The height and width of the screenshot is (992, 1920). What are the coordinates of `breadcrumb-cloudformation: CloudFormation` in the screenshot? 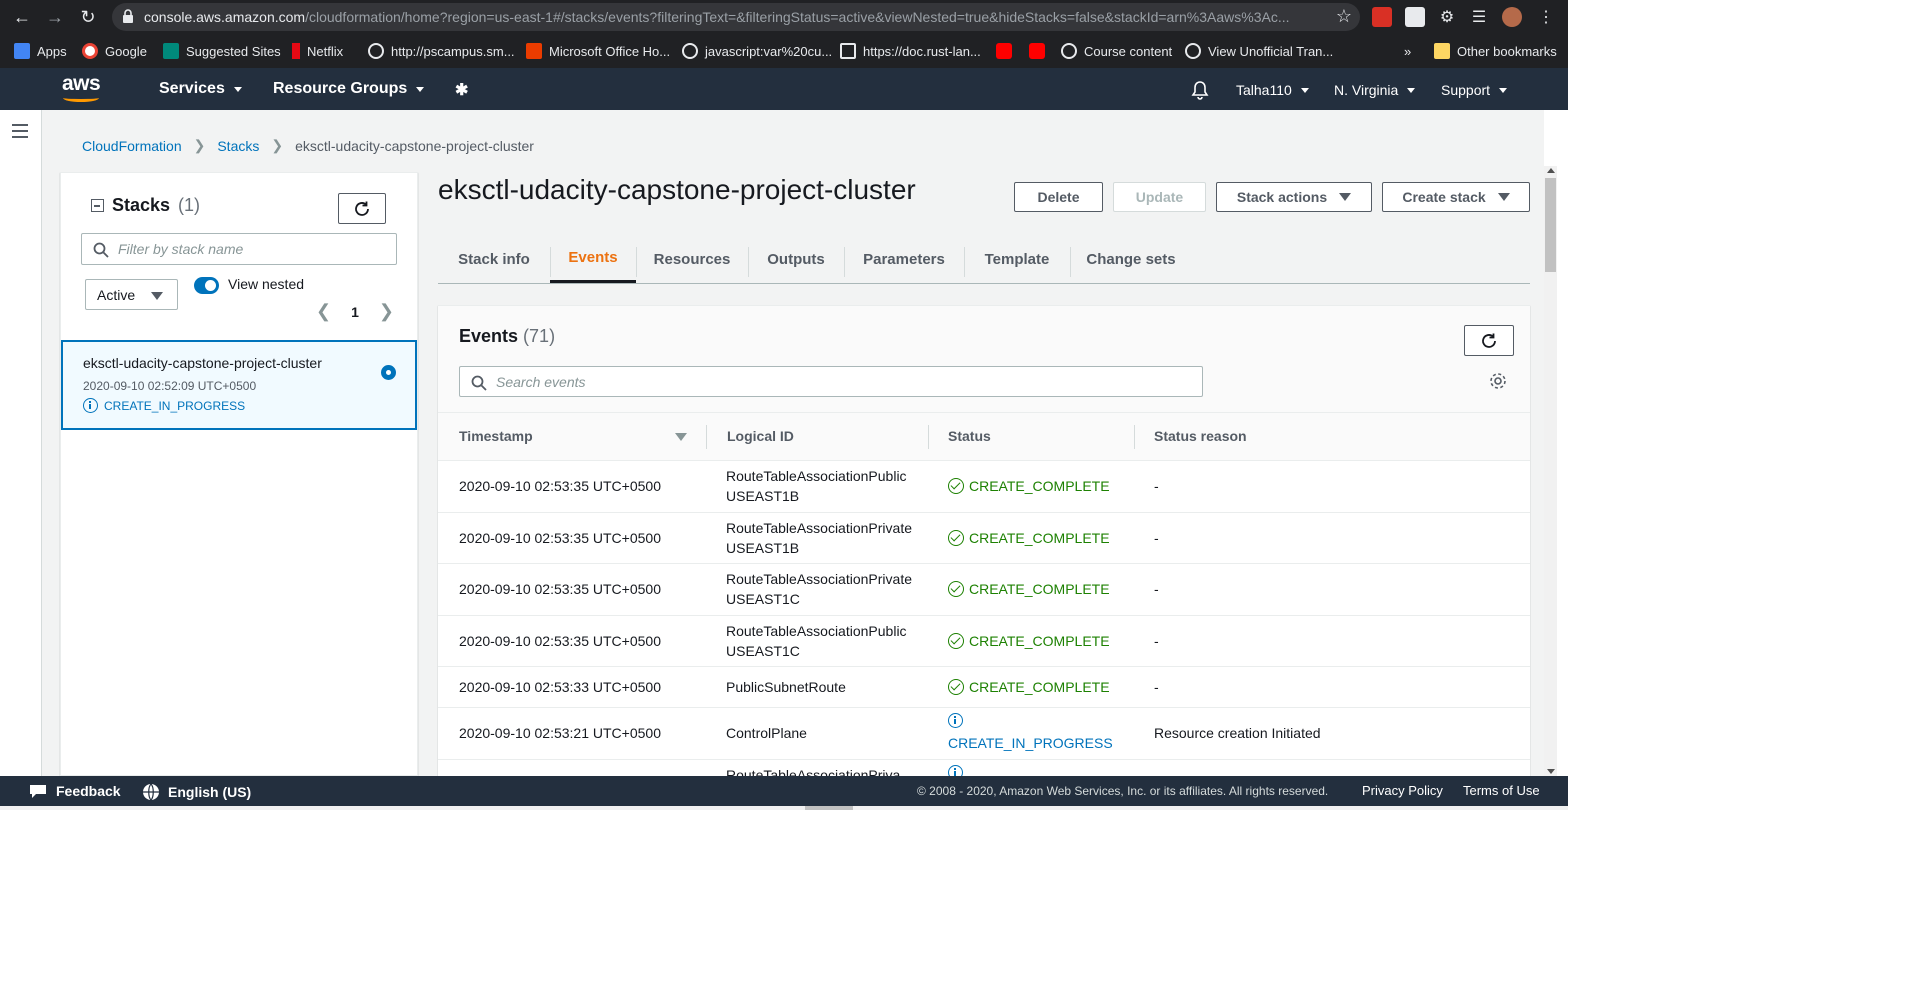 It's located at (132, 146).